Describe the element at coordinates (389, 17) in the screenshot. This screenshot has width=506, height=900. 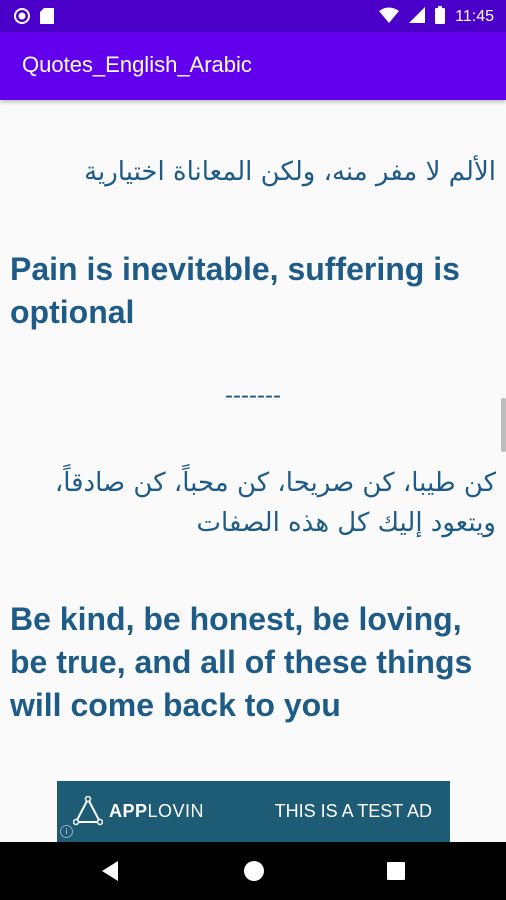
I see `wifi-icon` at that location.